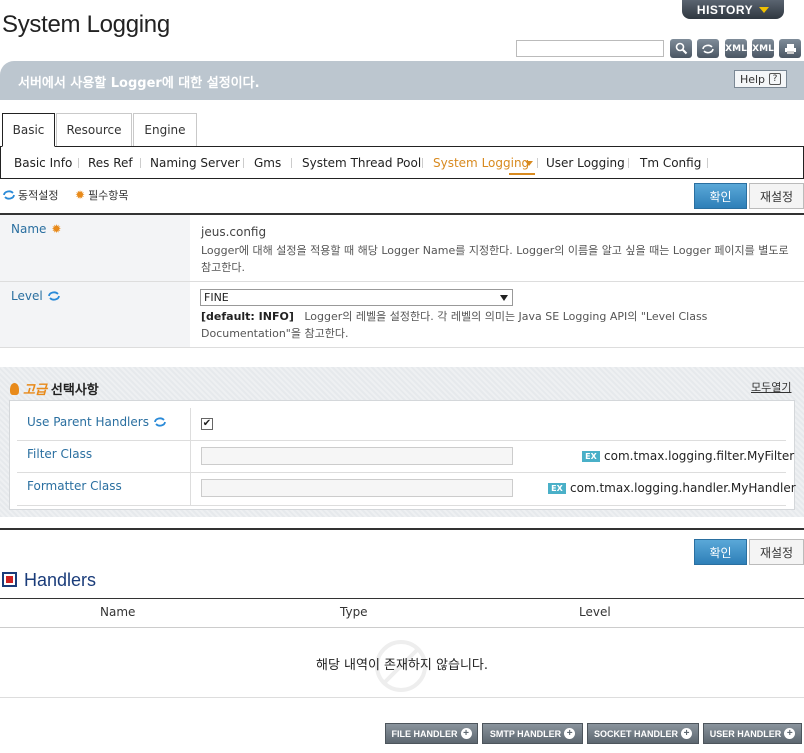 The height and width of the screenshot is (753, 804). Describe the element at coordinates (35, 390) in the screenshot. I see `advanced-keyword: 고급` at that location.